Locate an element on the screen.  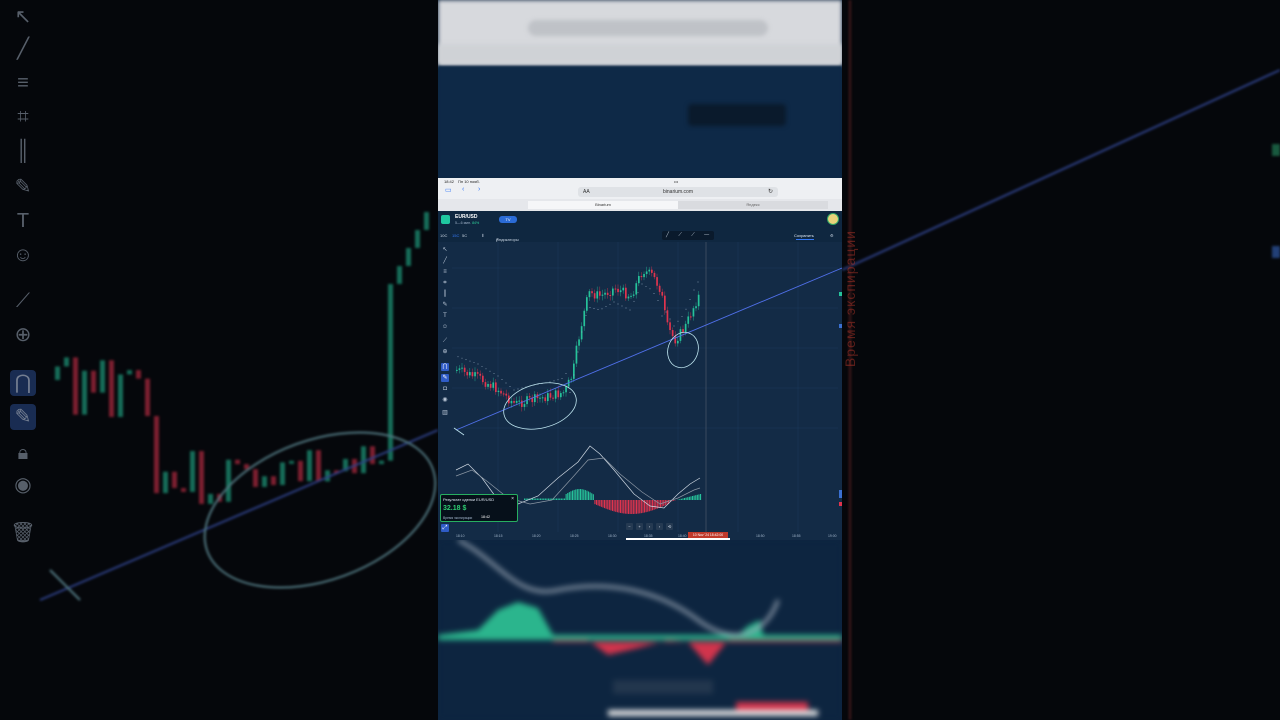
scroll-right-button: › is located at coordinates (659, 526).